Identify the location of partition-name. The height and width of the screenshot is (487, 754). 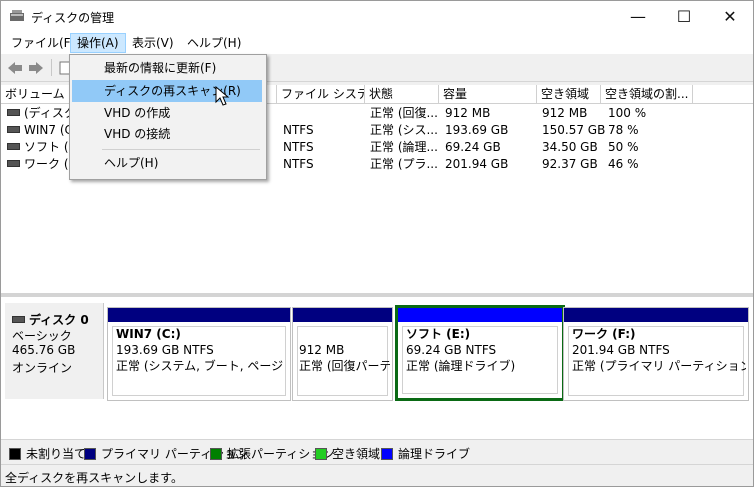
(344, 334).